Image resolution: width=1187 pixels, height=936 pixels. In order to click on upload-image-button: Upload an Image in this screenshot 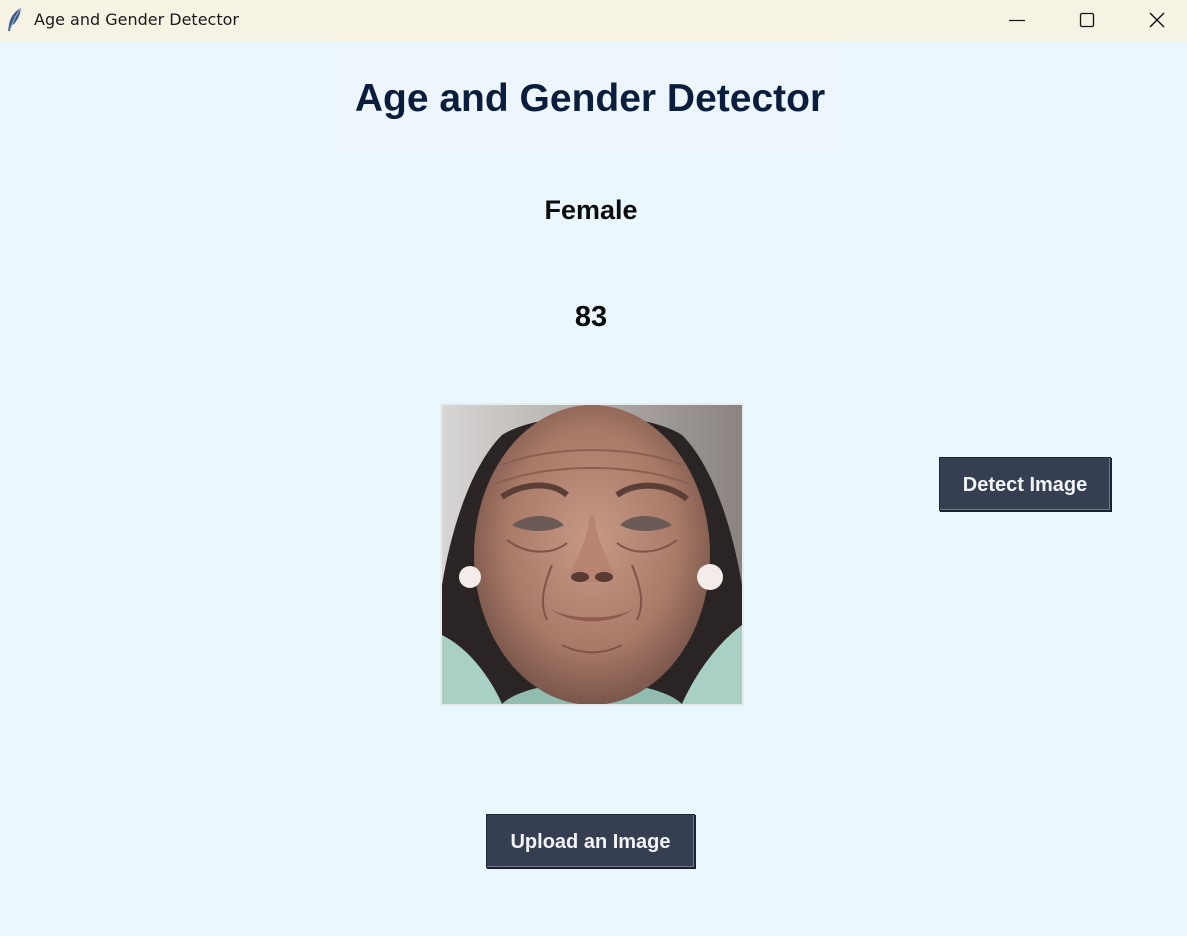, I will do `click(590, 841)`.